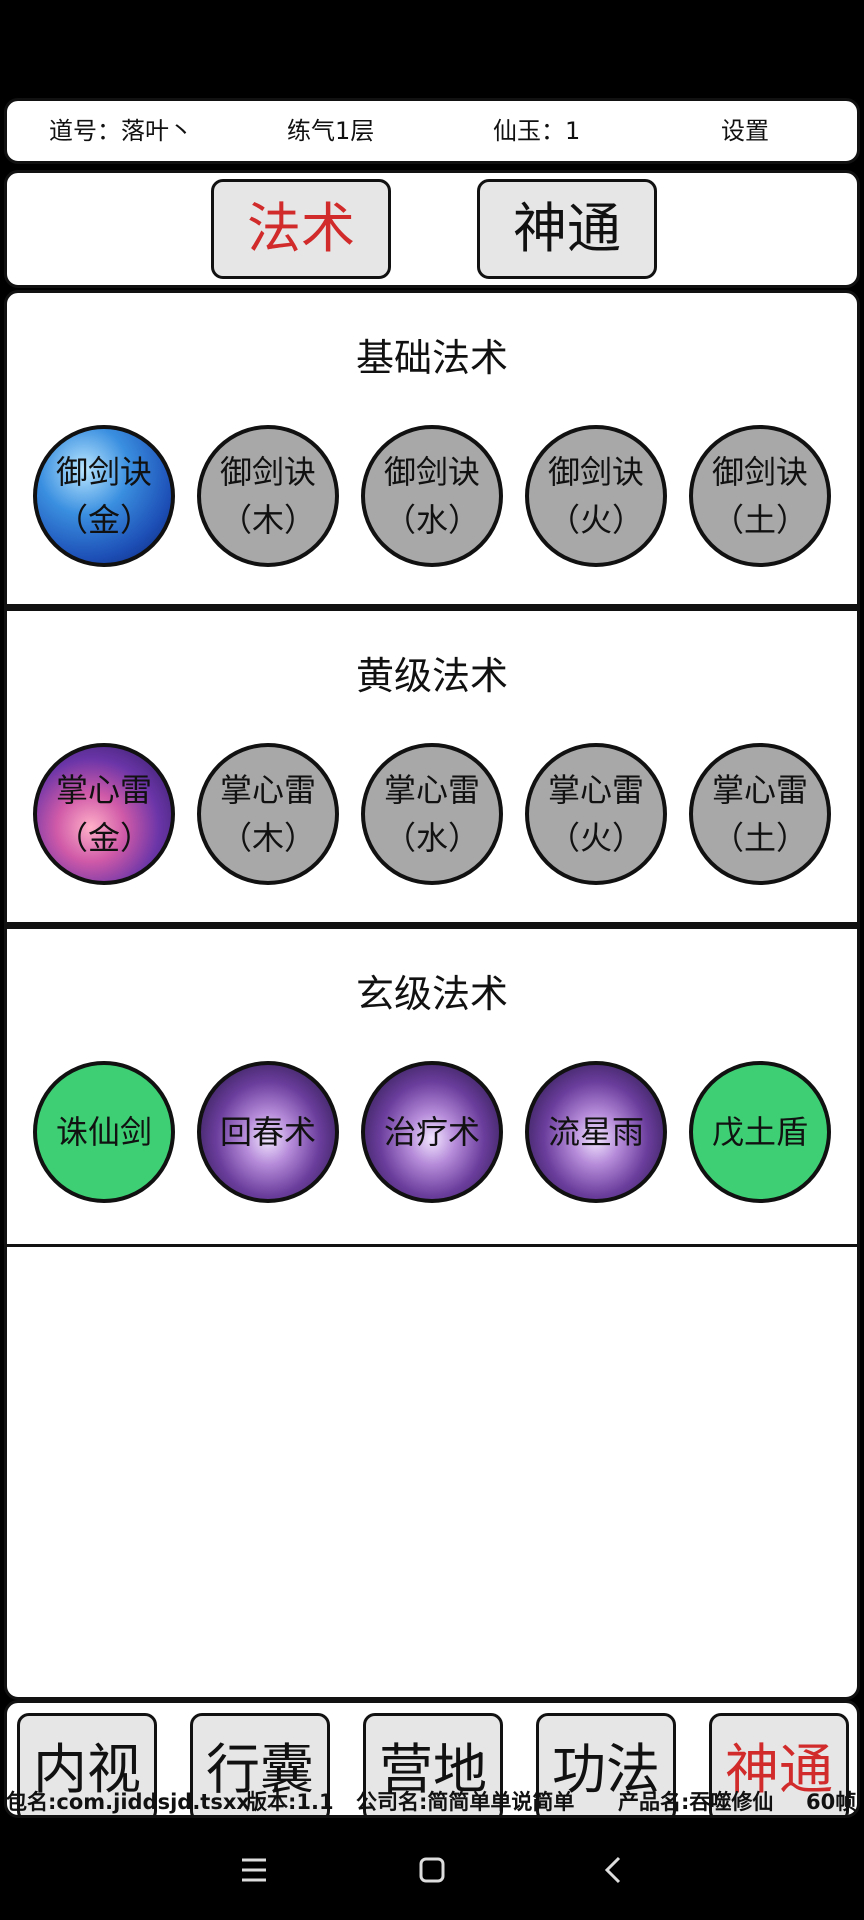 The image size is (864, 1920). I want to click on section-title: 黄级法术, so click(431, 676).